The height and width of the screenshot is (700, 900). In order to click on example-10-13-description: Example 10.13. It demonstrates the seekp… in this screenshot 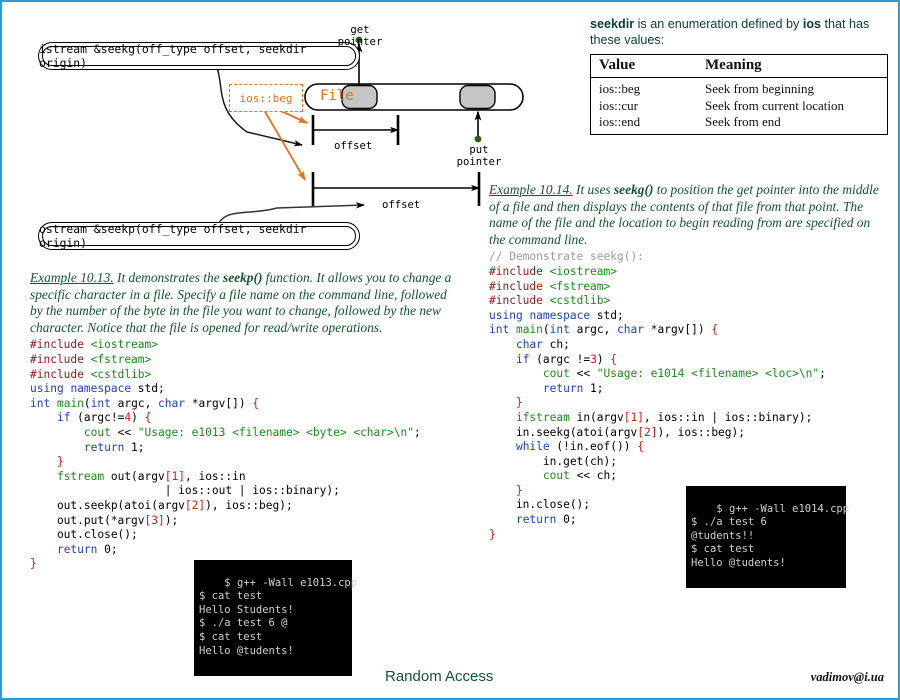, I will do `click(246, 303)`.